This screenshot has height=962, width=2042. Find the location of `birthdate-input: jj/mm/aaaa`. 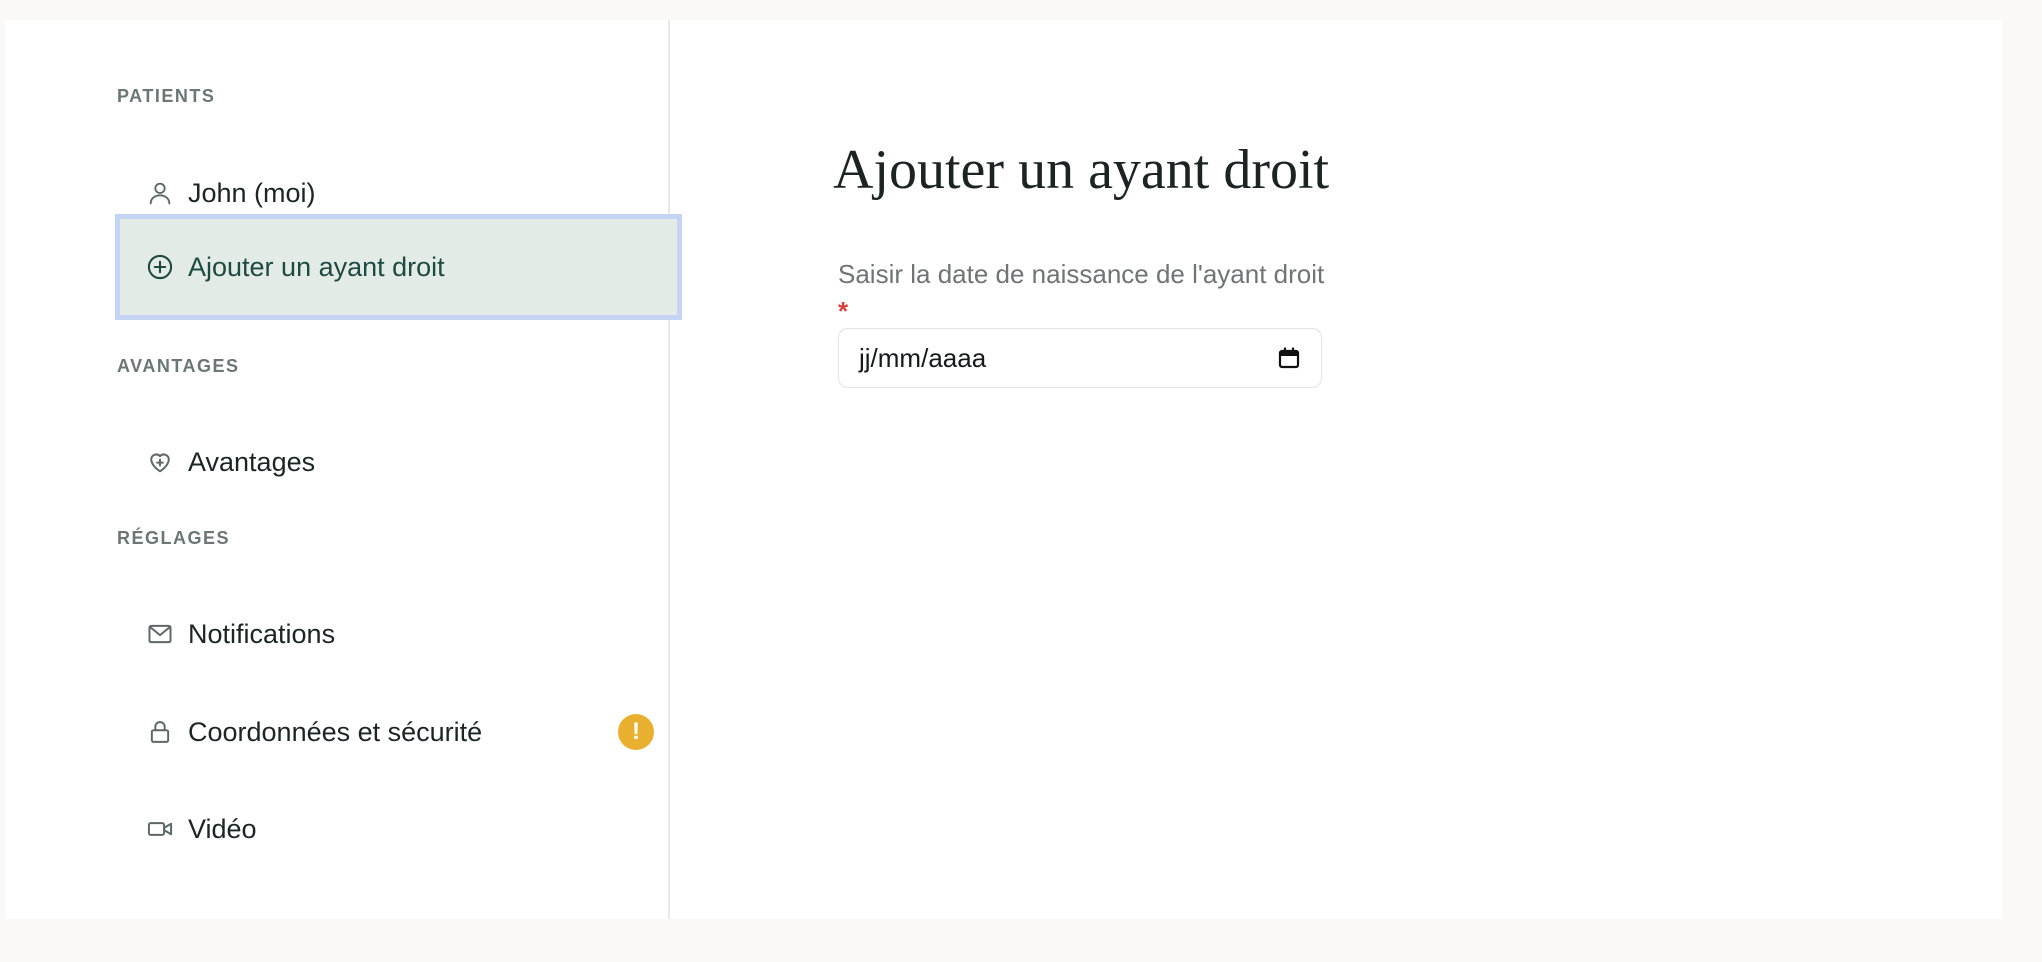

birthdate-input: jj/mm/aaaa is located at coordinates (1080, 358).